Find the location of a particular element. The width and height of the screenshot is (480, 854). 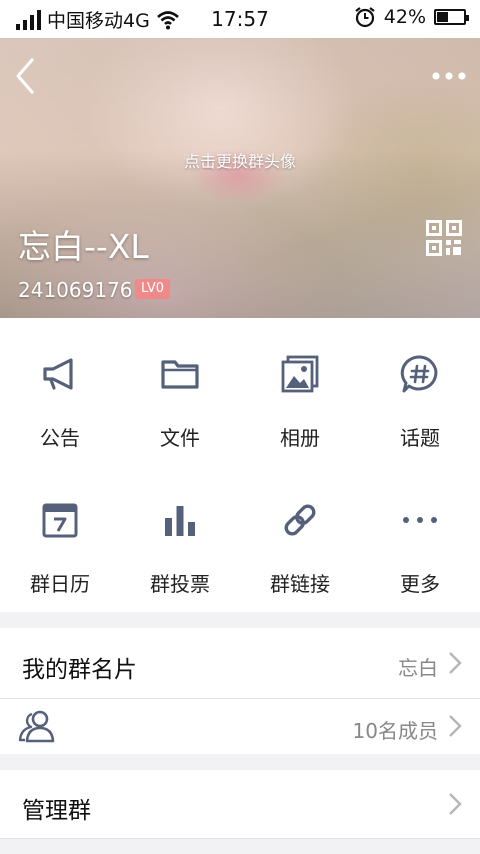

my-group-card-value: 忘白 is located at coordinates (418, 668).